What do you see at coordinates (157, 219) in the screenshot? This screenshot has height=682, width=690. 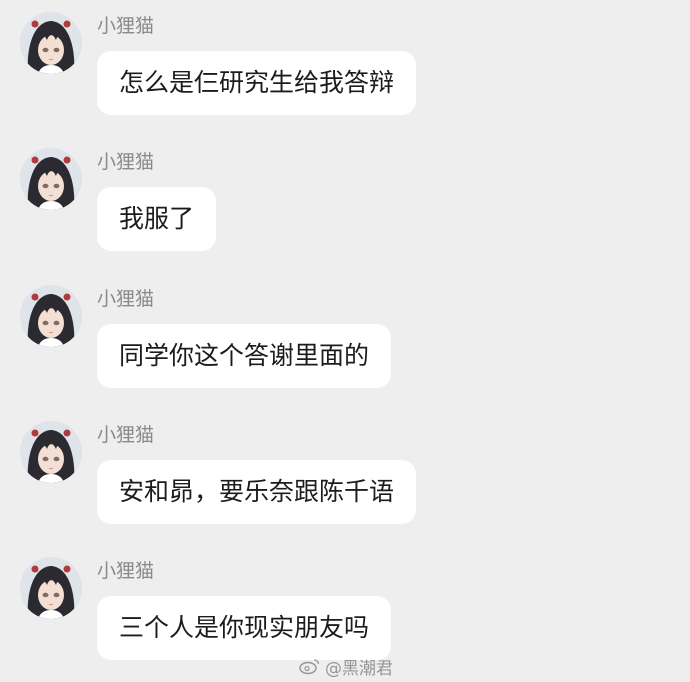 I see `message-bubble: 我服了` at bounding box center [157, 219].